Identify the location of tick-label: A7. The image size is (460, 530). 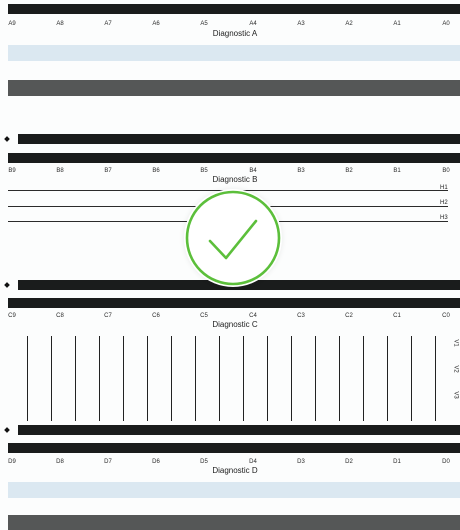
(108, 24).